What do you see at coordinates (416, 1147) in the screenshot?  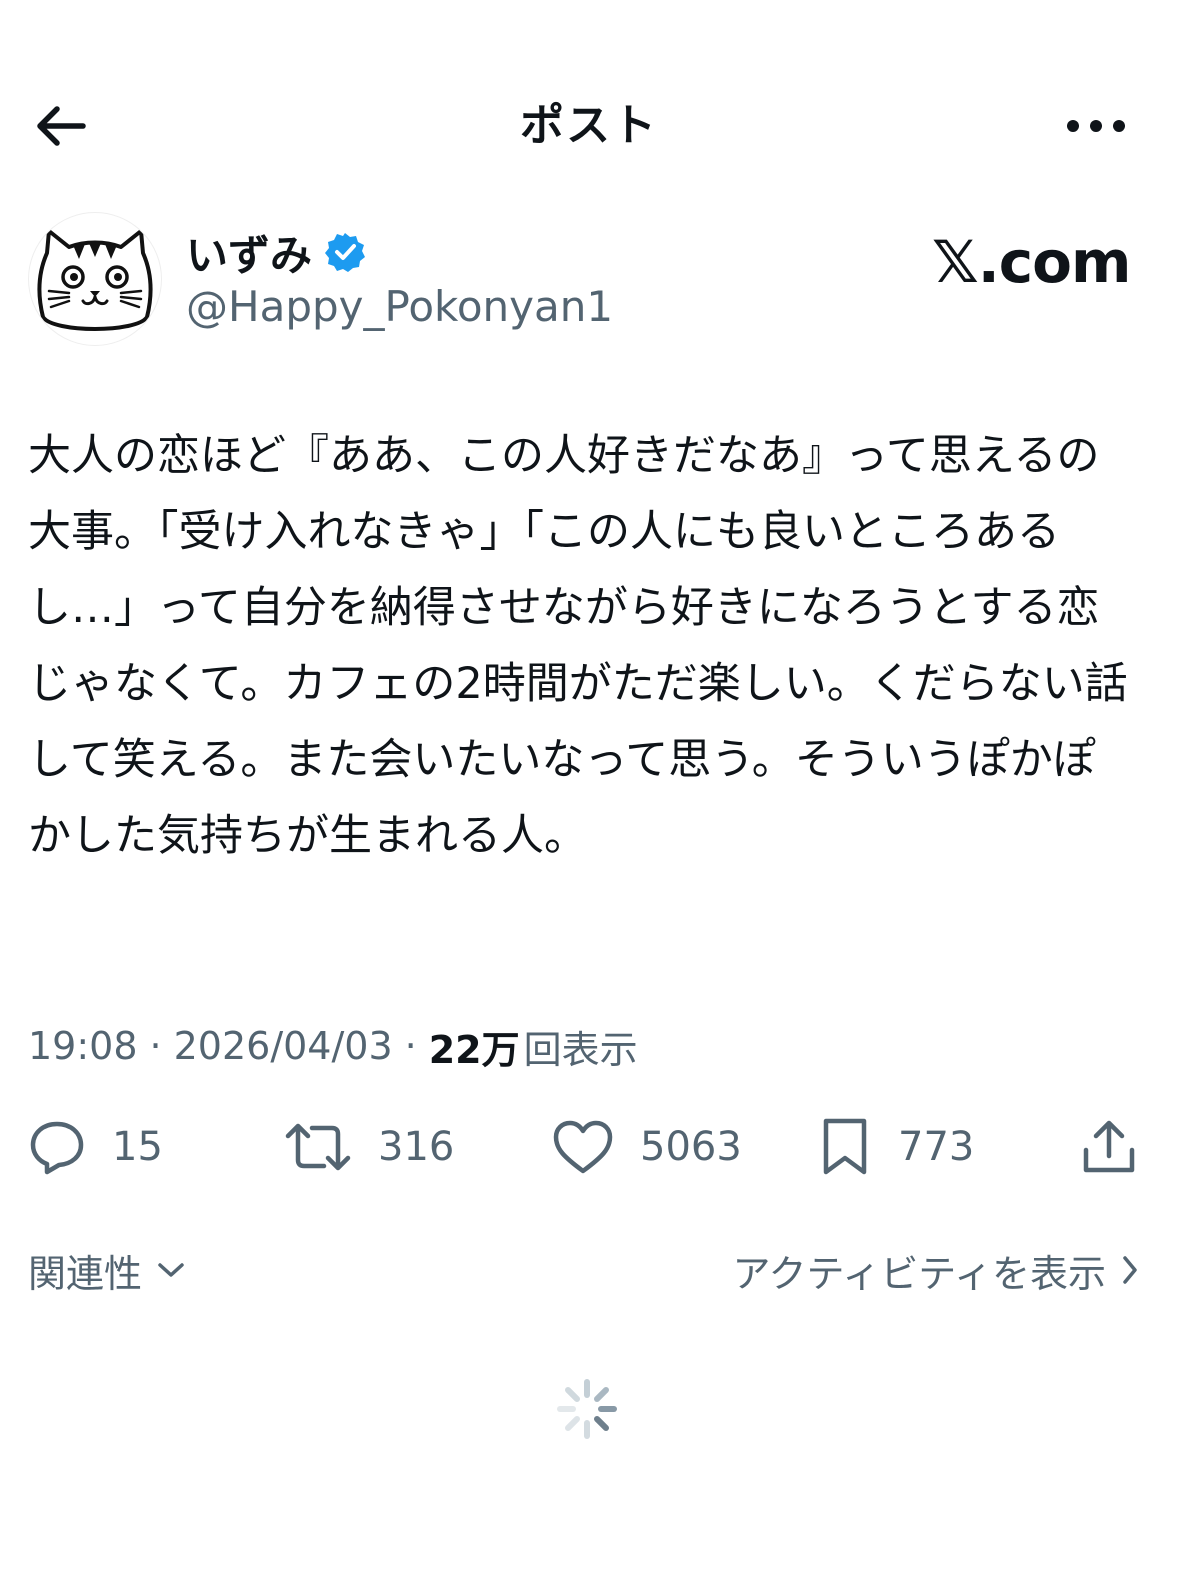 I see `repost-count: 316` at bounding box center [416, 1147].